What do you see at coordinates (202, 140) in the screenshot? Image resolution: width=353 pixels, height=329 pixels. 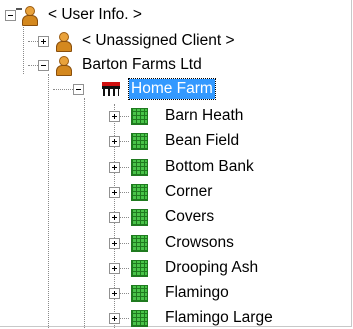 I see `tree-node-label: Bean Field` at bounding box center [202, 140].